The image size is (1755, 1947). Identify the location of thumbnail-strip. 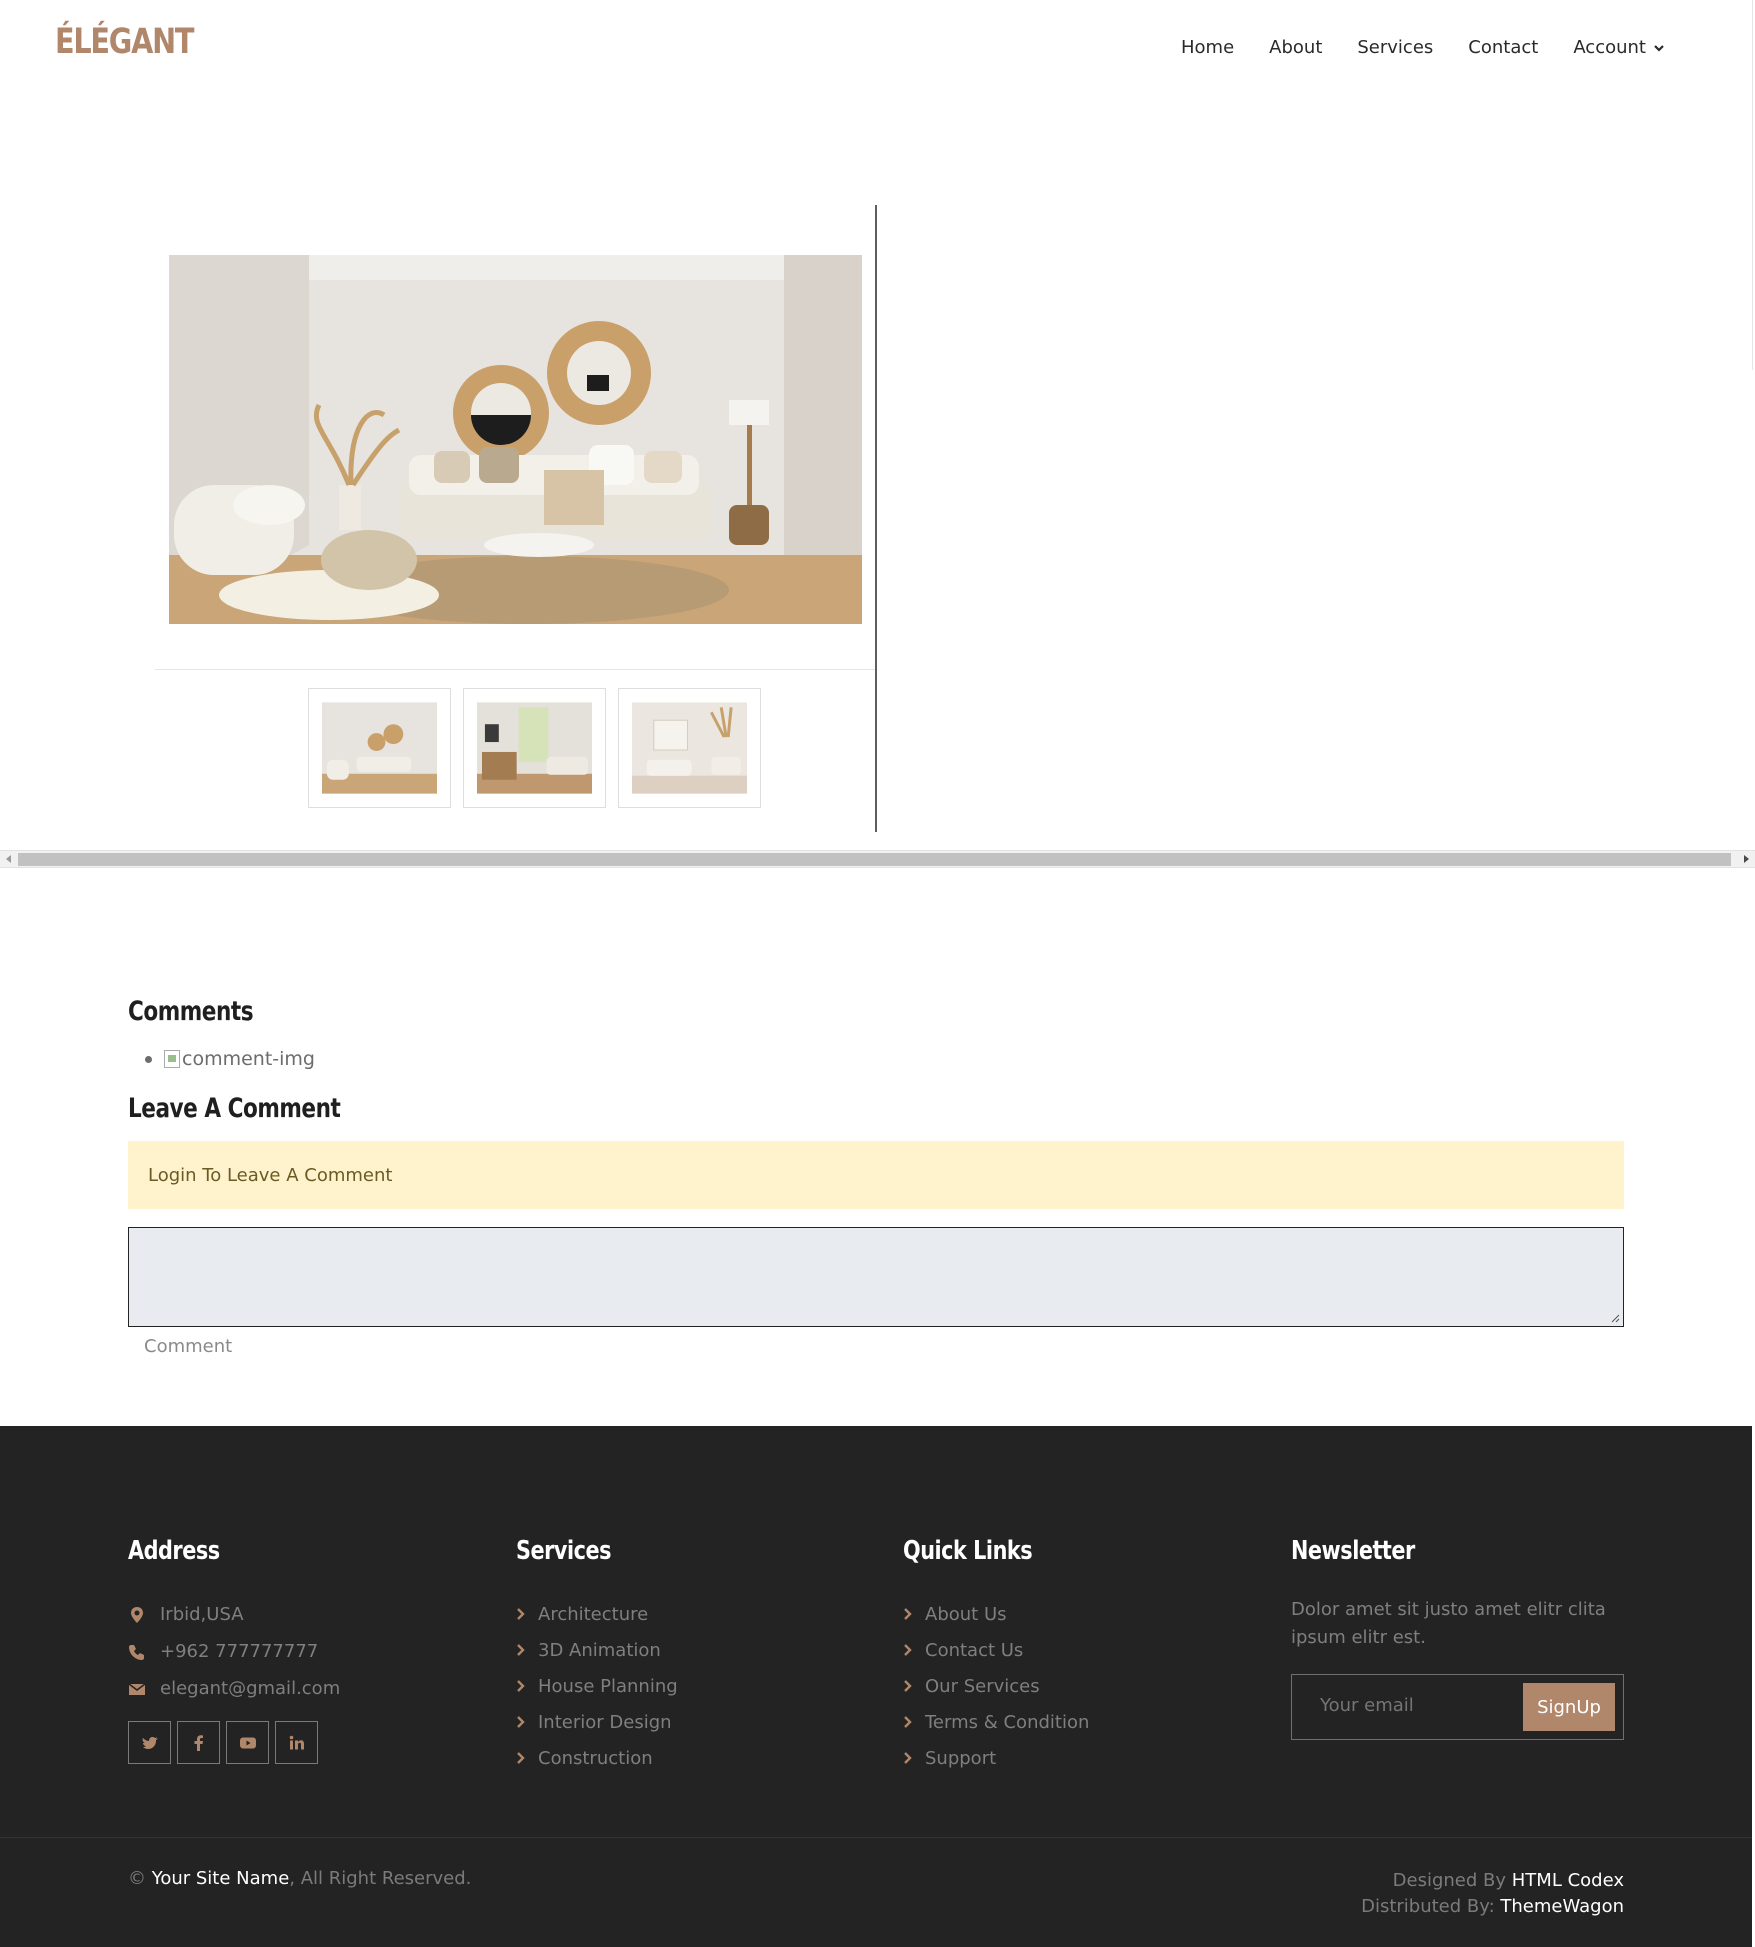
(534, 748).